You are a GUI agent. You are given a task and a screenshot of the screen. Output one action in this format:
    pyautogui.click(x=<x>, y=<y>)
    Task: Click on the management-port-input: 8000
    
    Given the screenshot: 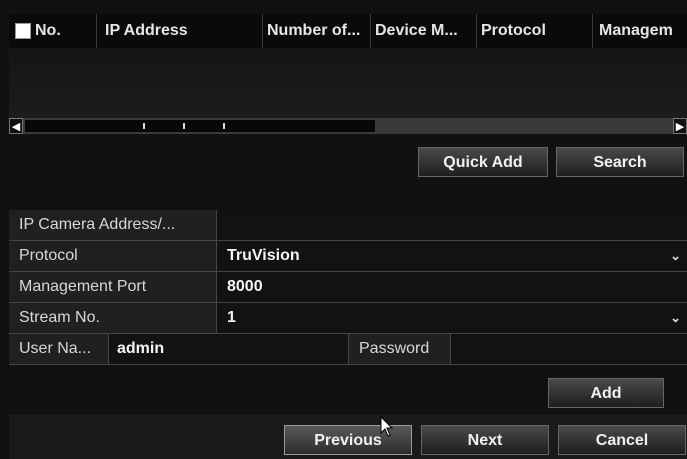 What is the action you would take?
    pyautogui.click(x=452, y=287)
    